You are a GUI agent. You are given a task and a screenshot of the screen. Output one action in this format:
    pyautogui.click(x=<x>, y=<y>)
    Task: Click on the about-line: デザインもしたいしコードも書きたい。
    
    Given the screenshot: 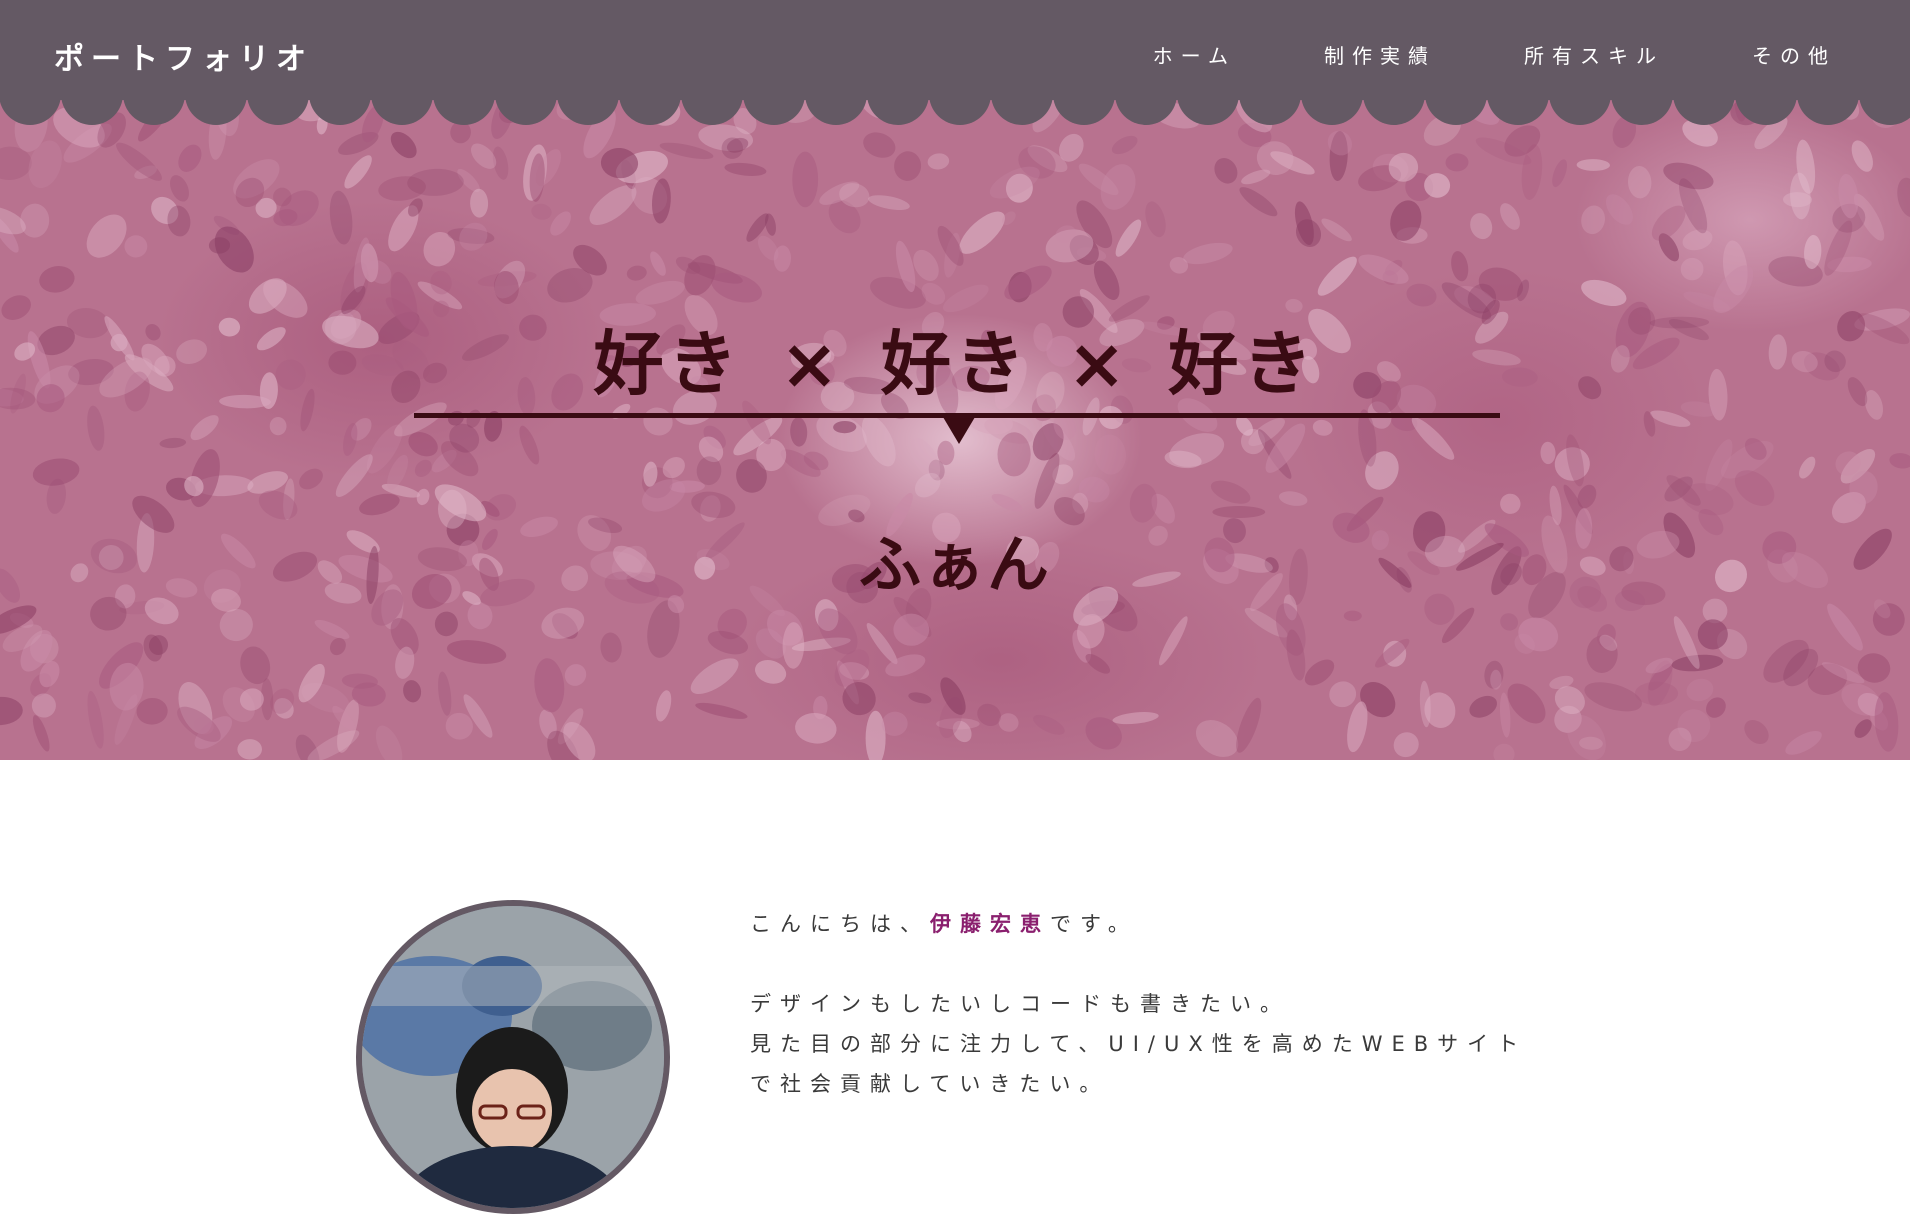 What is the action you would take?
    pyautogui.click(x=1020, y=1004)
    